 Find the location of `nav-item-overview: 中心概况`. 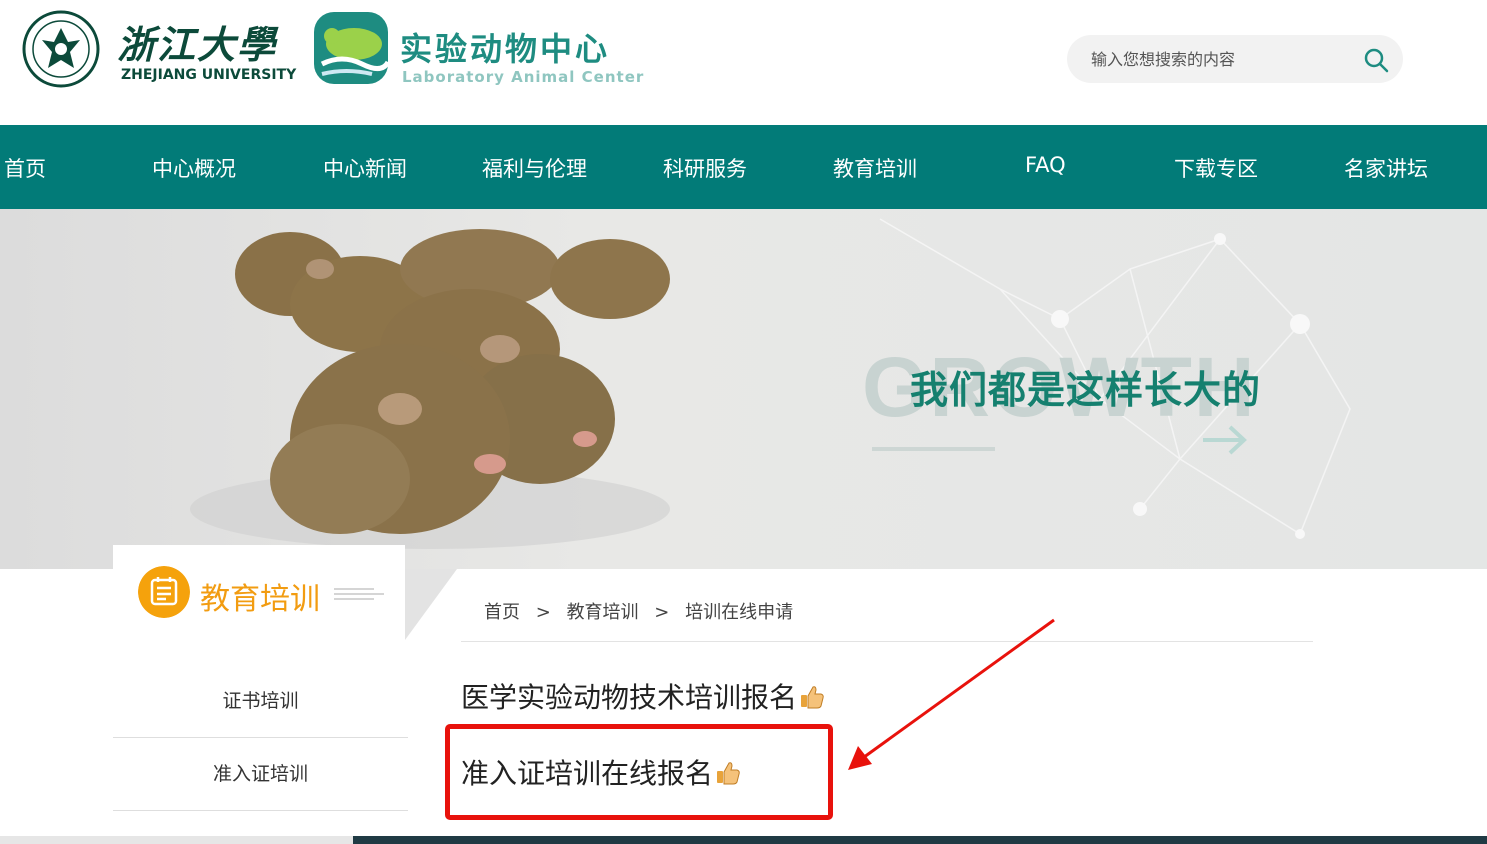

nav-item-overview: 中心概况 is located at coordinates (194, 168).